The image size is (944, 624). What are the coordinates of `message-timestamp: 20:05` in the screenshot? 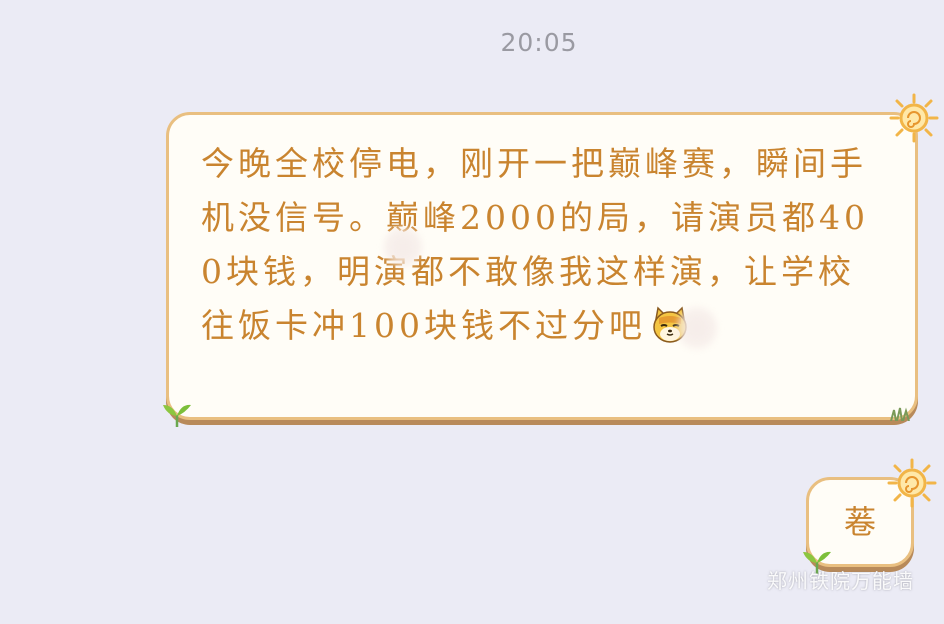 It's located at (539, 42).